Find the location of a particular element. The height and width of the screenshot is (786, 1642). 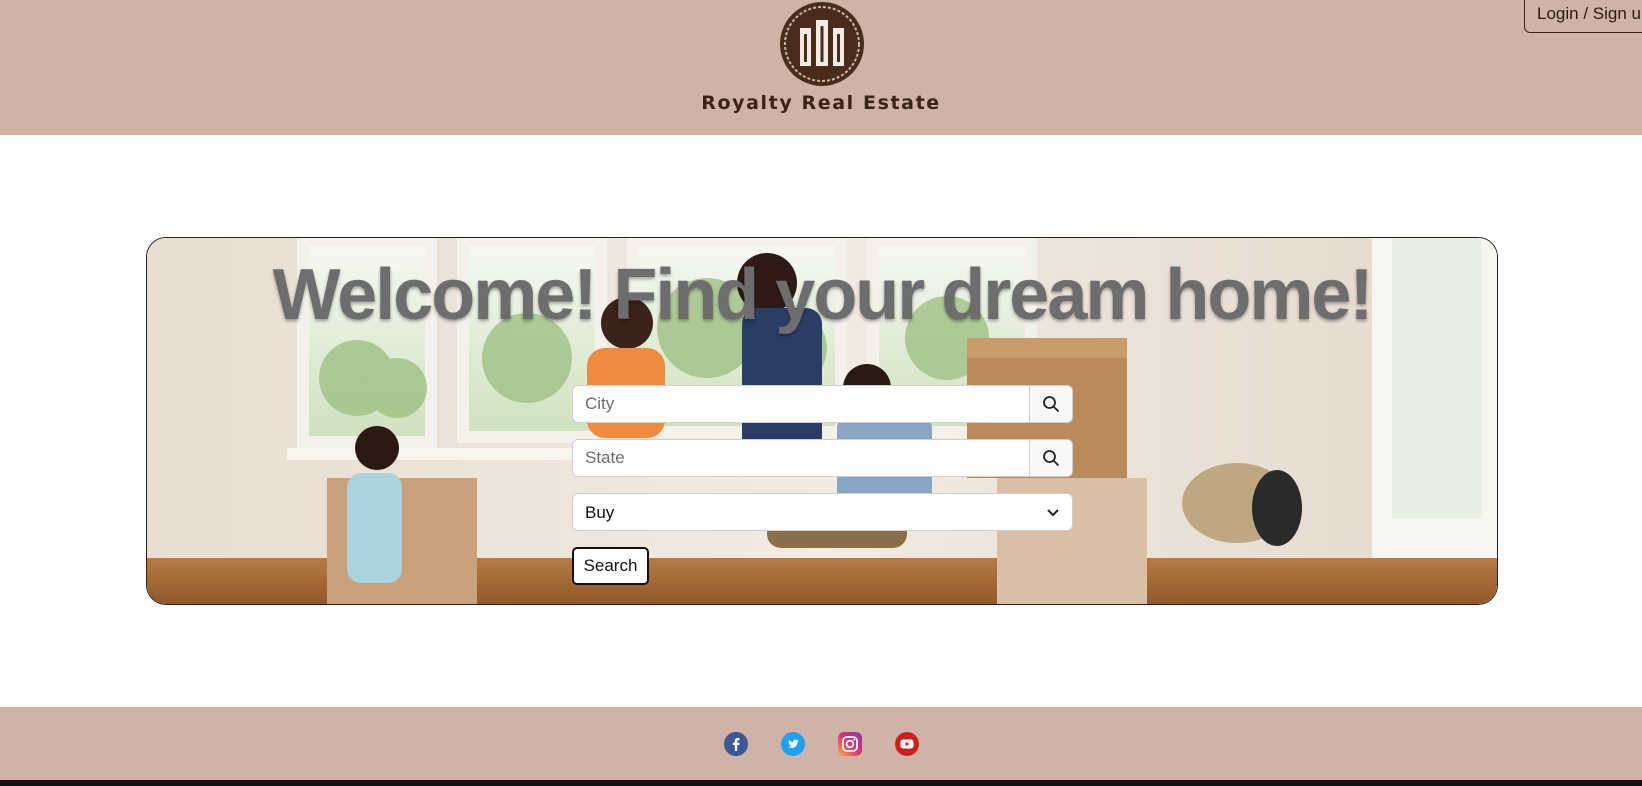

city-search-group is located at coordinates (822, 404).